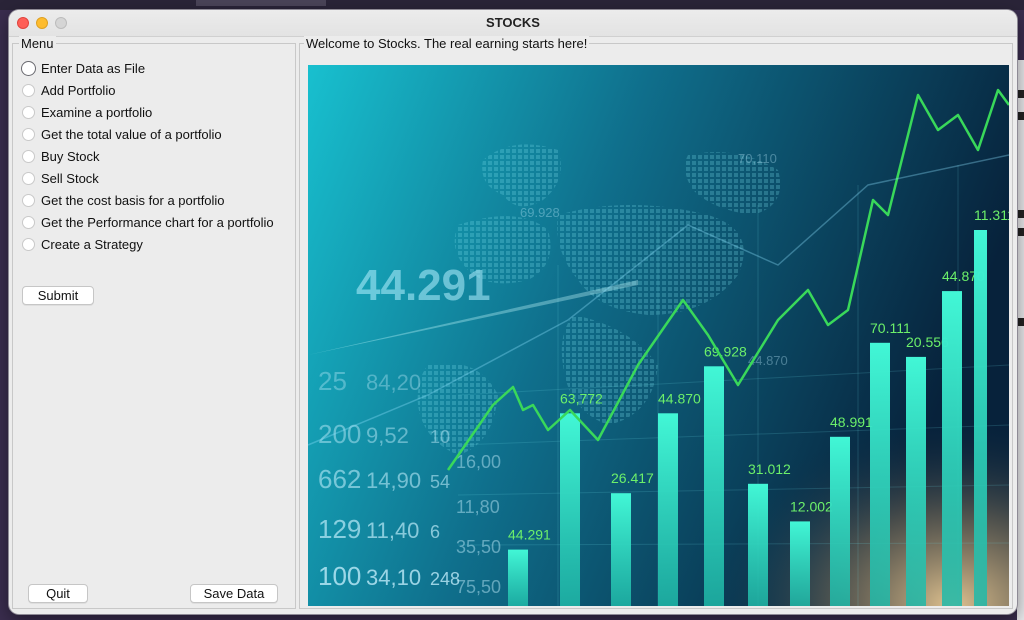 Image resolution: width=1024 pixels, height=620 pixels. I want to click on ticker-number: 9,52, so click(387, 435).